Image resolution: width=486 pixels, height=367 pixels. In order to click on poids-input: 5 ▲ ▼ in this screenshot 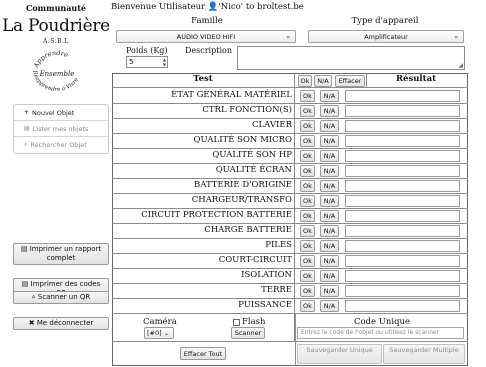, I will do `click(147, 62)`.